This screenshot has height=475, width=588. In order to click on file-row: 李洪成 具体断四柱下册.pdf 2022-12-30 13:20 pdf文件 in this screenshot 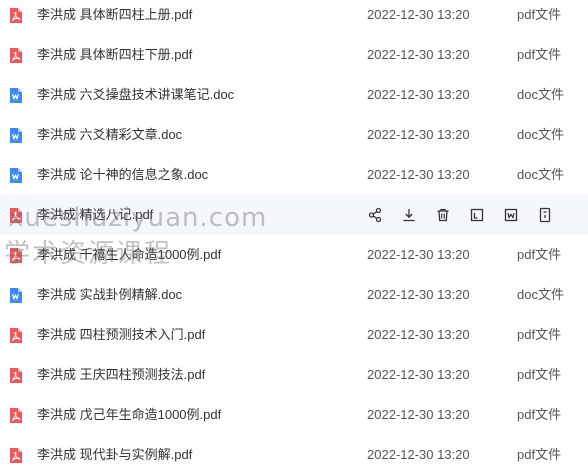, I will do `click(294, 55)`.